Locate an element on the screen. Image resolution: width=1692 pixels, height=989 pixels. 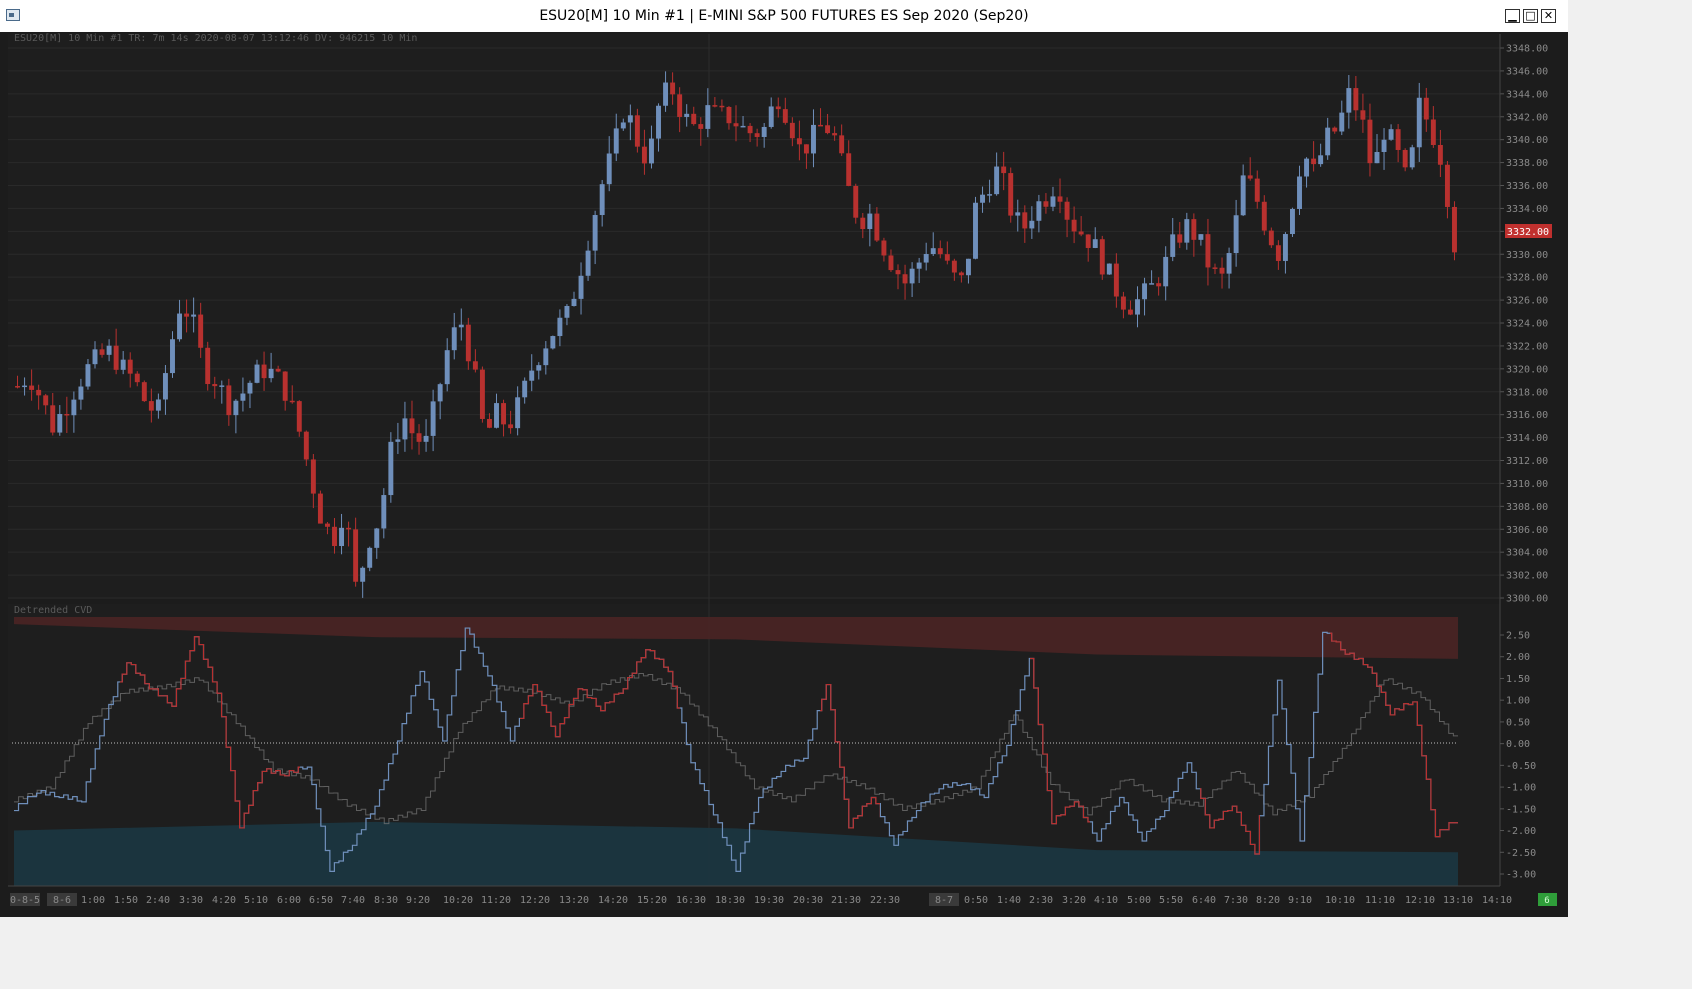
price-tick-label: 3304.00 is located at coordinates (1527, 553).